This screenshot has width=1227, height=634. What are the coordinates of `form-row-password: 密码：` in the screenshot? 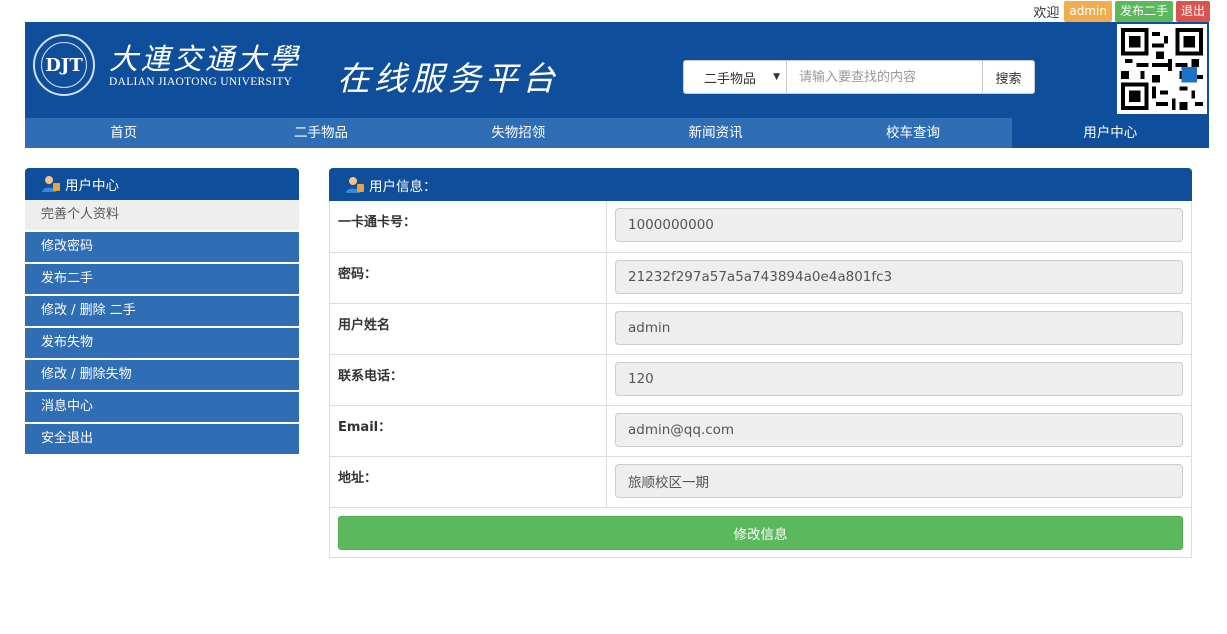 It's located at (760, 277).